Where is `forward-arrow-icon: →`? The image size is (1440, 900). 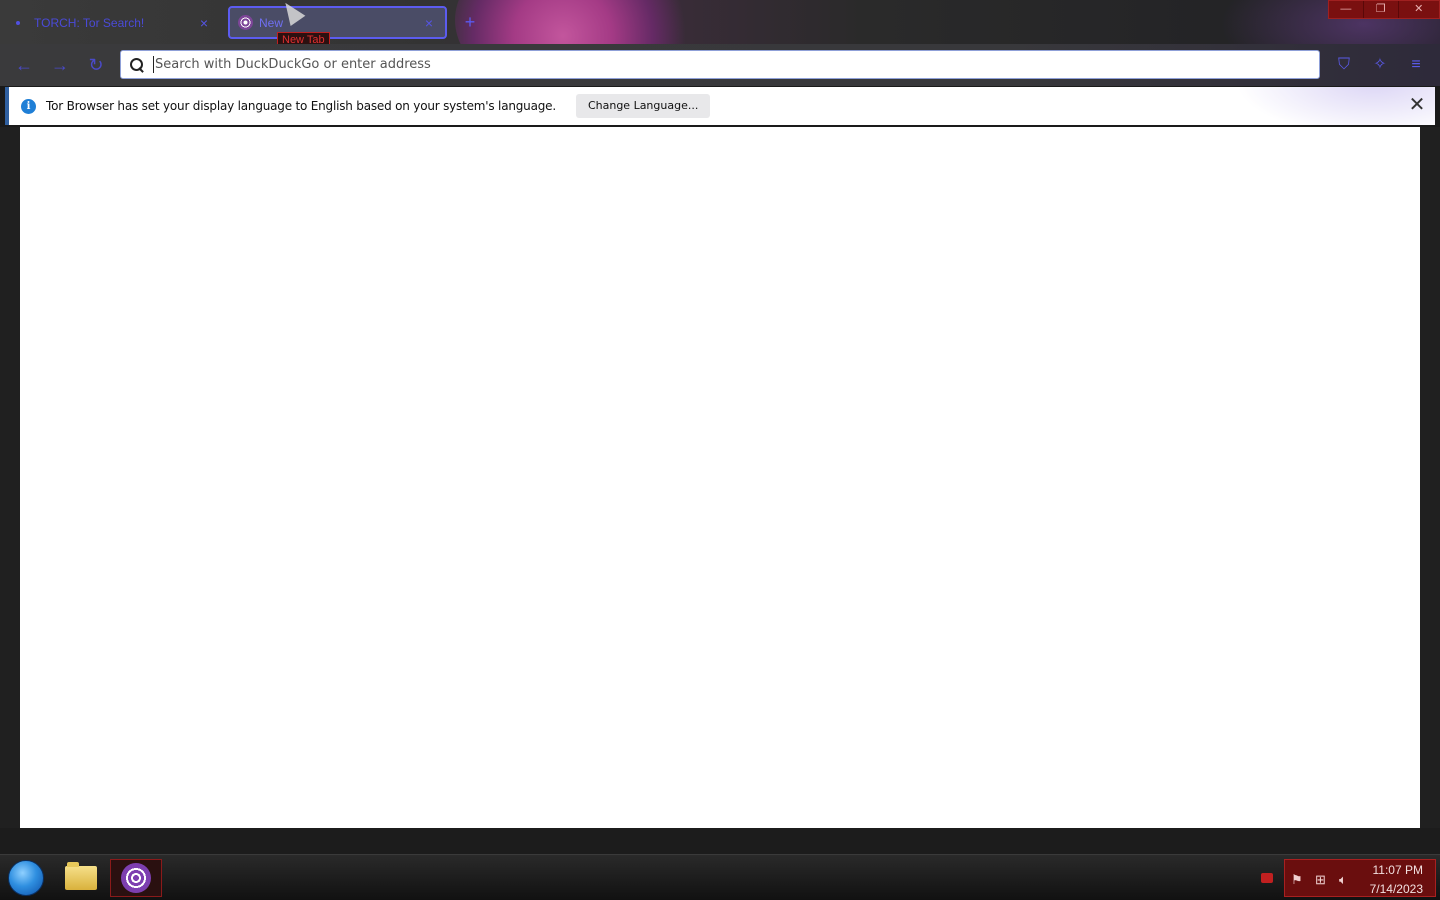 forward-arrow-icon: → is located at coordinates (60, 65).